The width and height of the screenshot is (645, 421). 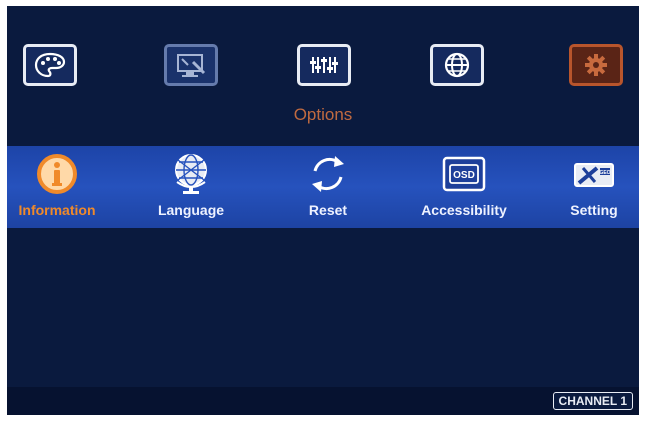 I want to click on channel-badge: CHANNEL 1, so click(x=592, y=401).